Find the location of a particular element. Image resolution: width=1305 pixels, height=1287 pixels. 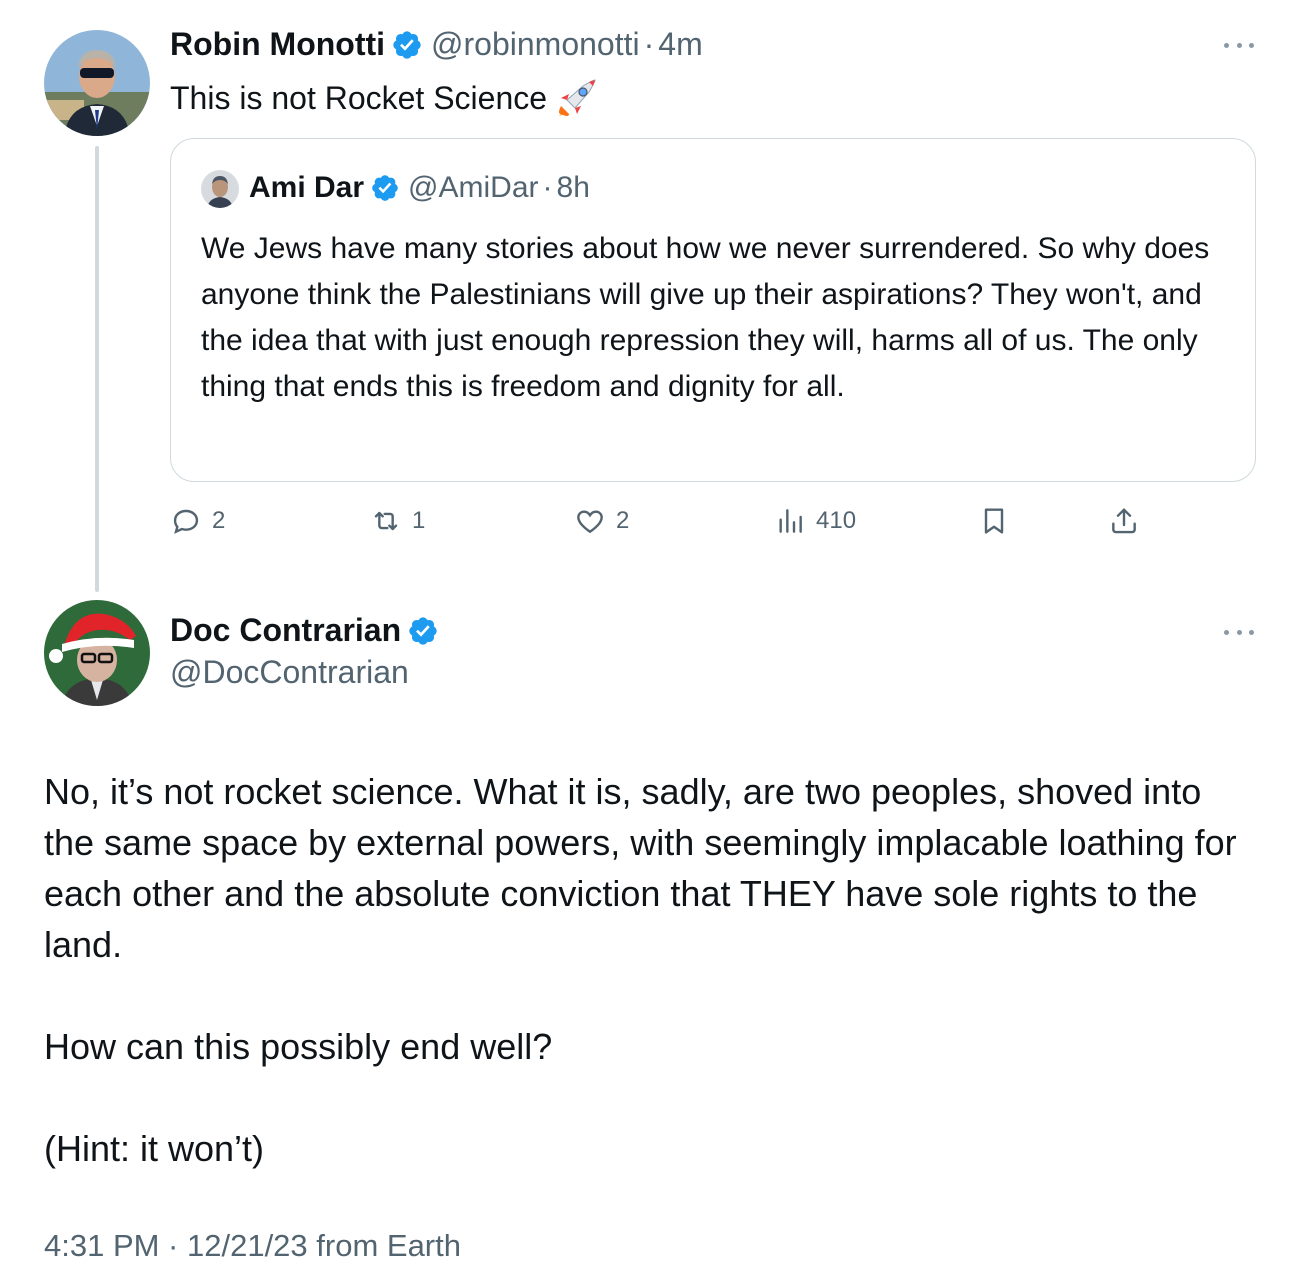

reply-button: 2 is located at coordinates (197, 521).